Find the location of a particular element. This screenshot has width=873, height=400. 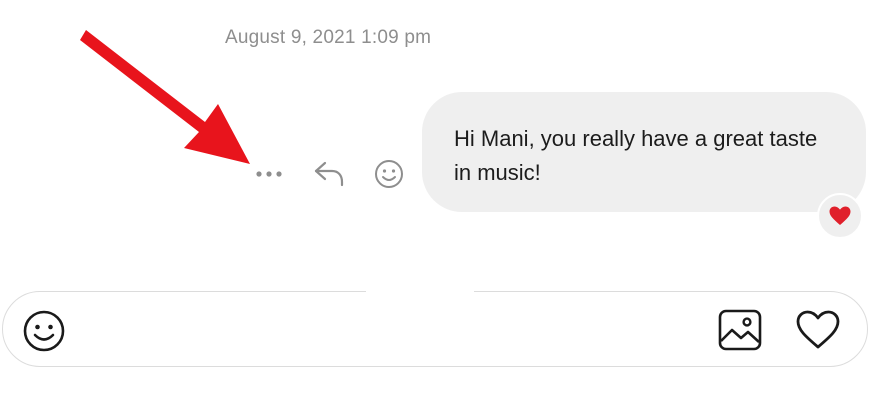

message-input is located at coordinates (389, 330).